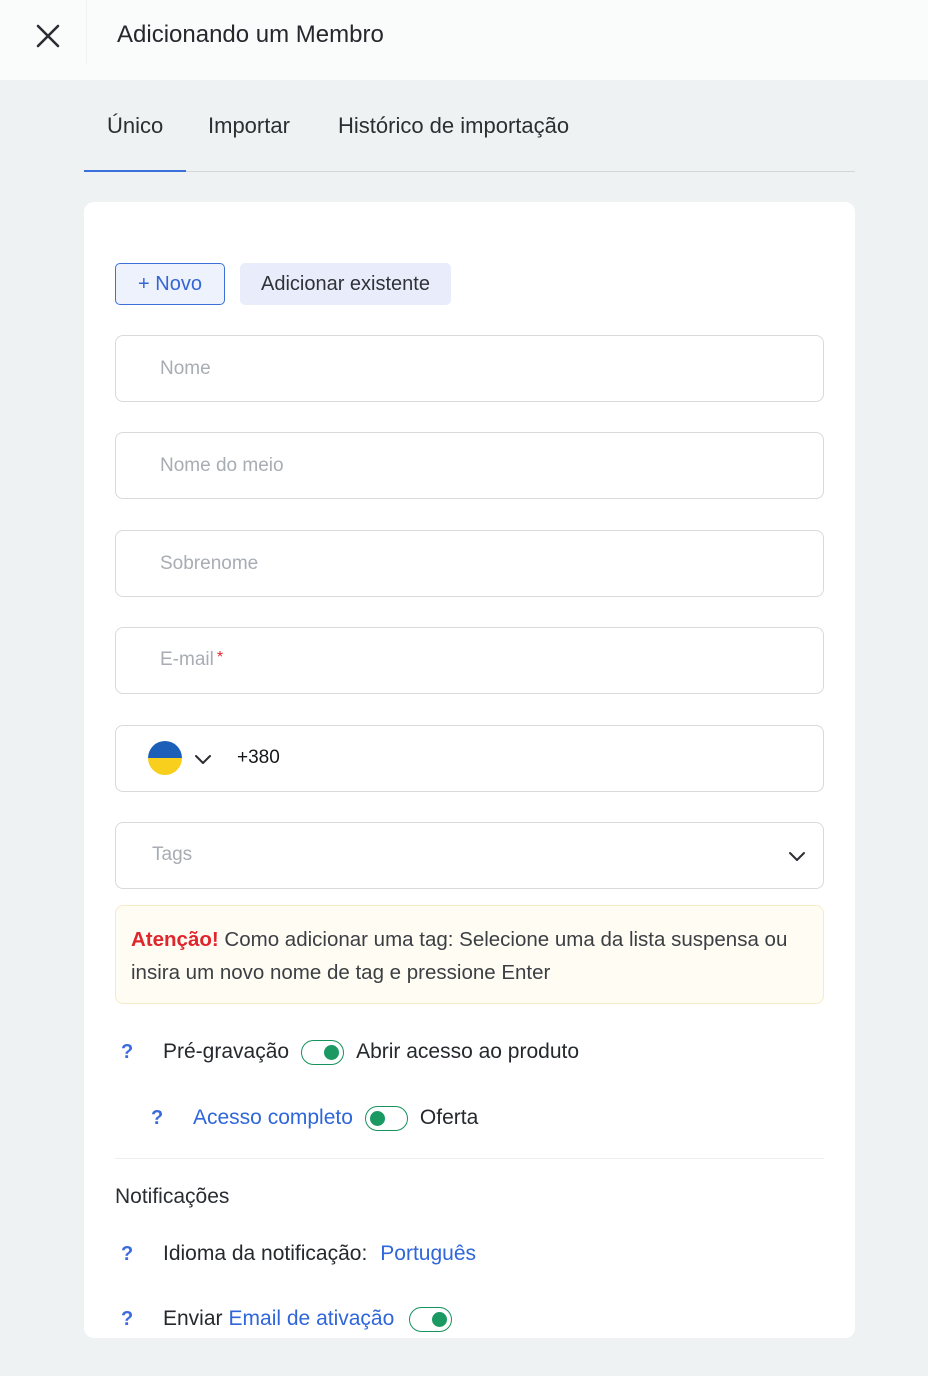 The width and height of the screenshot is (928, 1376). I want to click on notification-language-row: ? Idioma da notificação: Português, so click(298, 1254).